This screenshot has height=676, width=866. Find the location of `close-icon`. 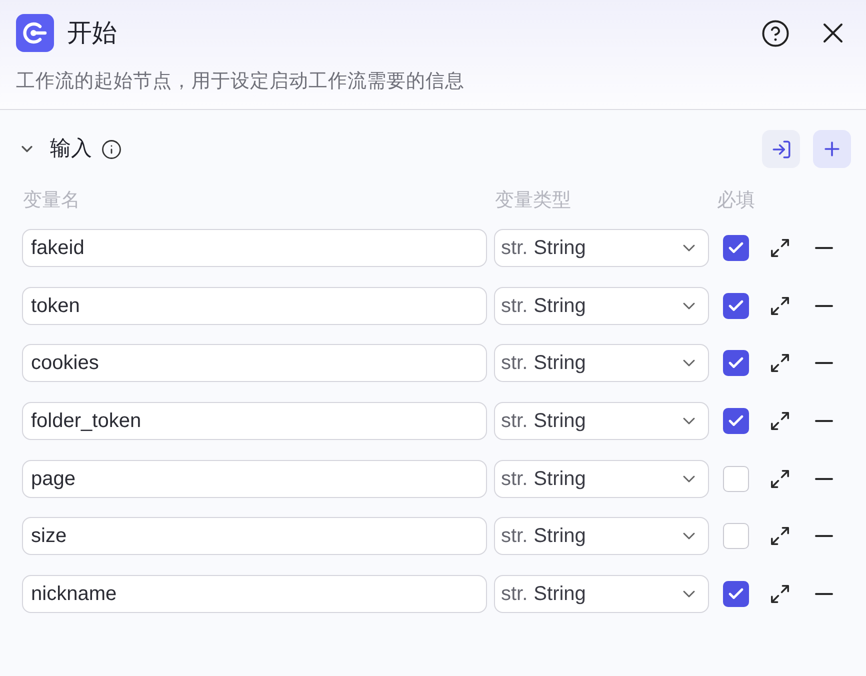

close-icon is located at coordinates (833, 33).